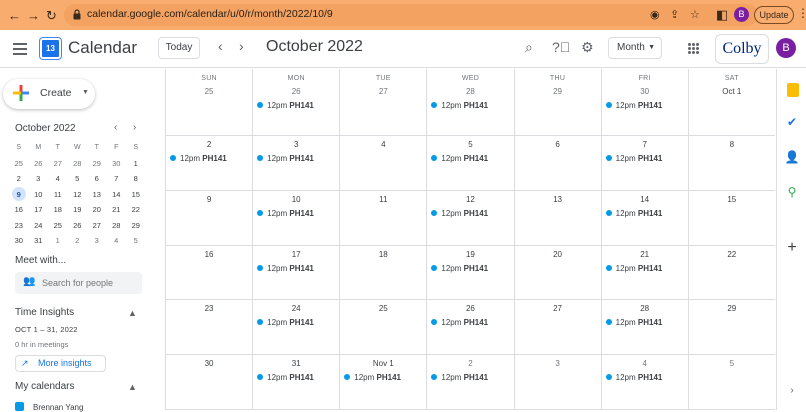 The image size is (806, 412). Describe the element at coordinates (58, 210) in the screenshot. I see `mini-day: 18` at that location.